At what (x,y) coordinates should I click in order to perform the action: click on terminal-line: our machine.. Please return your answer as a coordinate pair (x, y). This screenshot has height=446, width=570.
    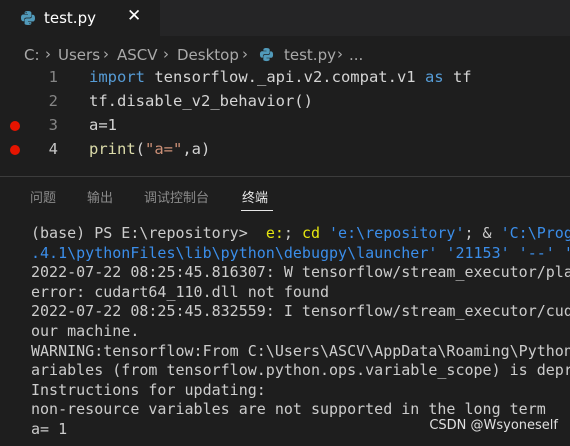
    Looking at the image, I should click on (85, 331).